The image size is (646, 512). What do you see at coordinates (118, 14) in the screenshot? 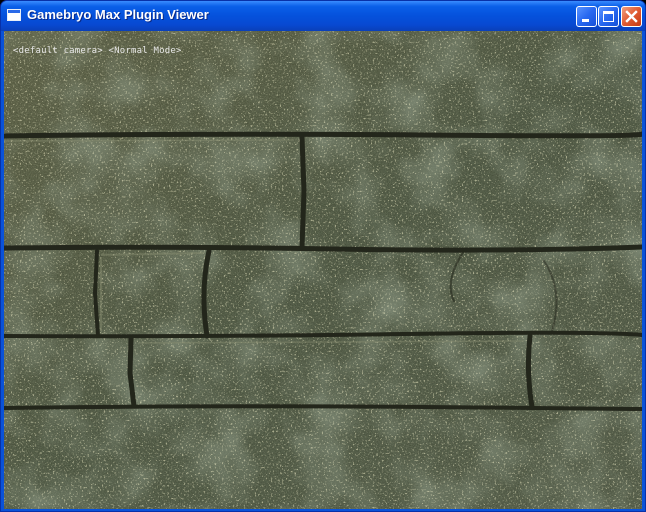
I see `window-title: Gamebryo Max Plugin Viewer` at bounding box center [118, 14].